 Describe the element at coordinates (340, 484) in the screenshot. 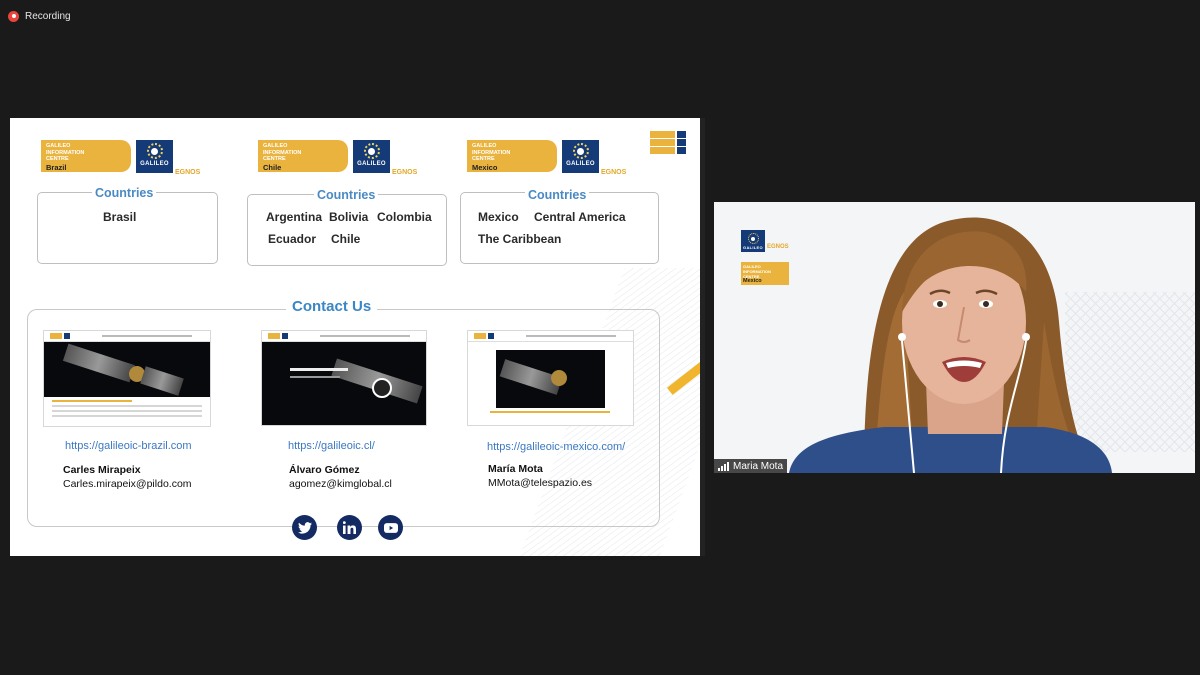

I see `contact-email: agomez@kimglobal.cl` at that location.